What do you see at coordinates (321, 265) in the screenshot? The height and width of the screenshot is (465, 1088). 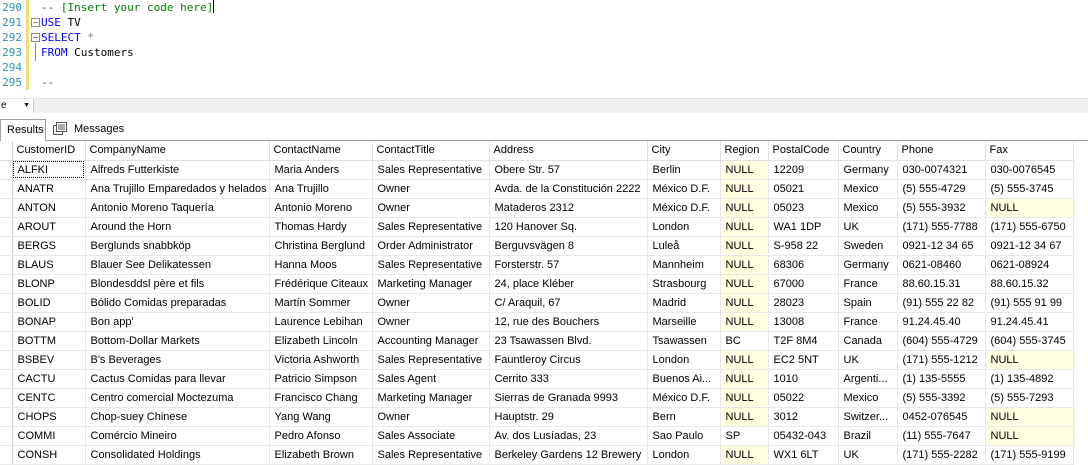 I see `grid-cell: Hanna Moos` at bounding box center [321, 265].